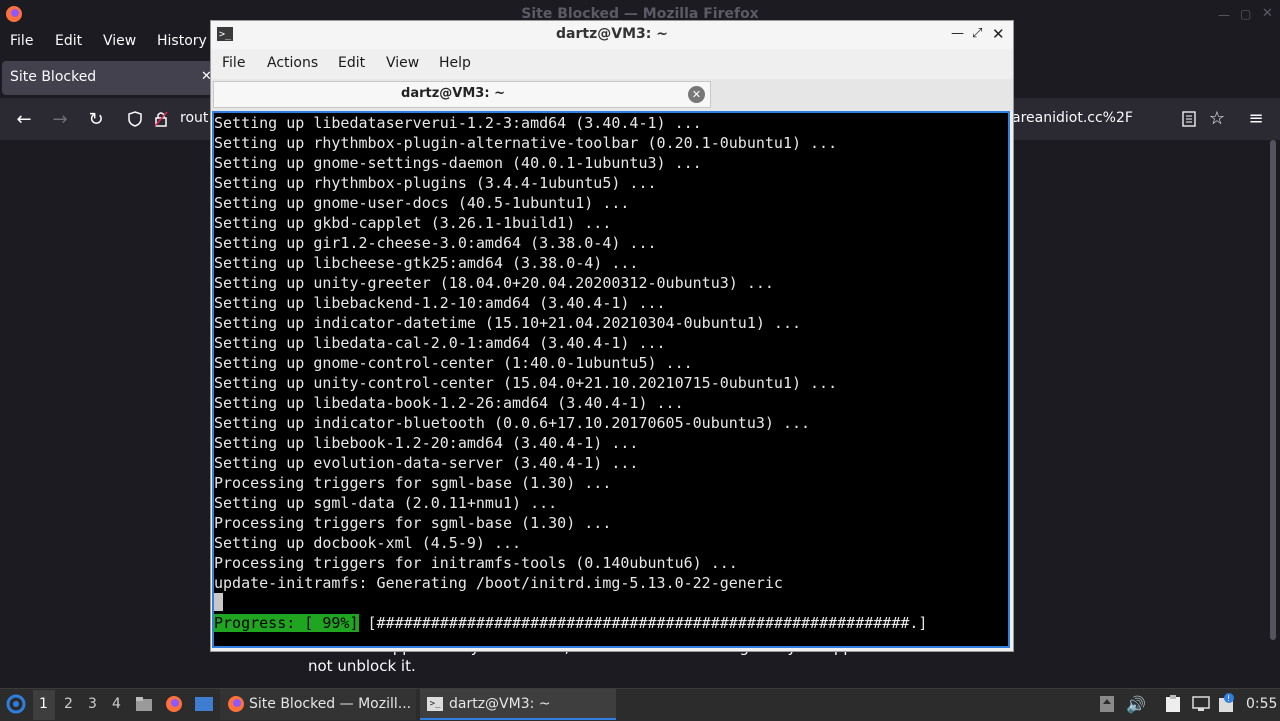 Image resolution: width=1280 pixels, height=721 pixels. I want to click on progress-label: Progress: [ 99%], so click(286, 623).